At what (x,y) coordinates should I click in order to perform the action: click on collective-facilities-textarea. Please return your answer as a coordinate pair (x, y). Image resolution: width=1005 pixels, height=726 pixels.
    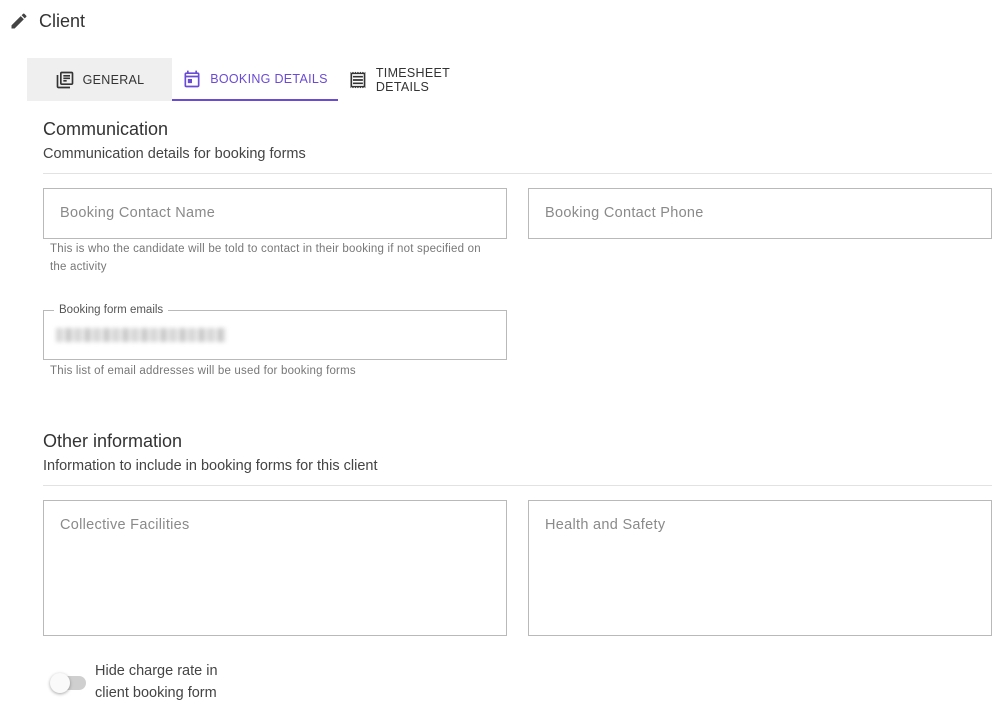
    Looking at the image, I should click on (275, 567).